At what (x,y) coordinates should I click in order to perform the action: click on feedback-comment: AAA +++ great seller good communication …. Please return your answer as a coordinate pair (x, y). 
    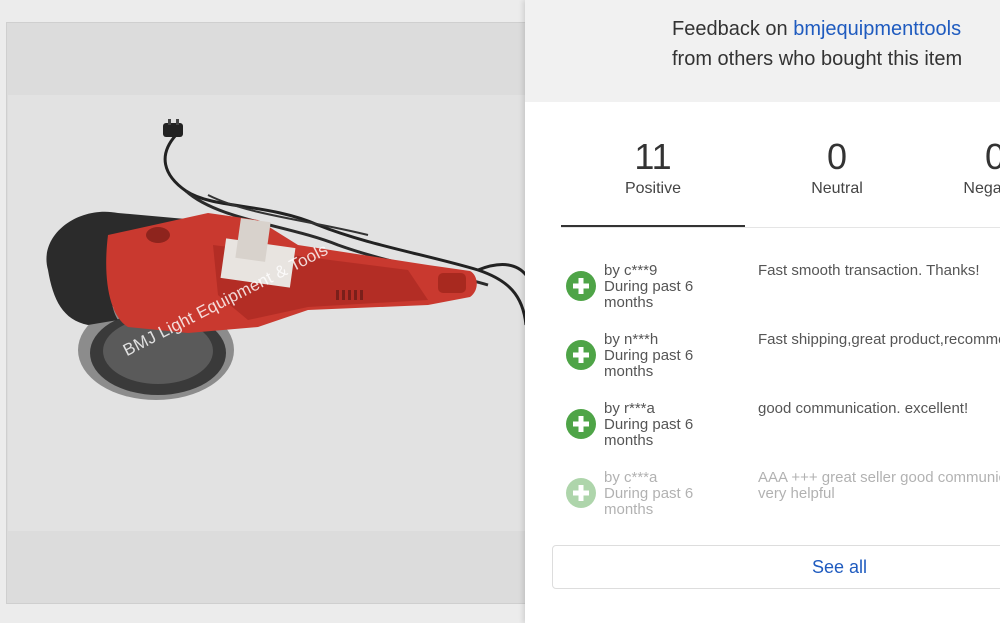
    Looking at the image, I should click on (879, 486).